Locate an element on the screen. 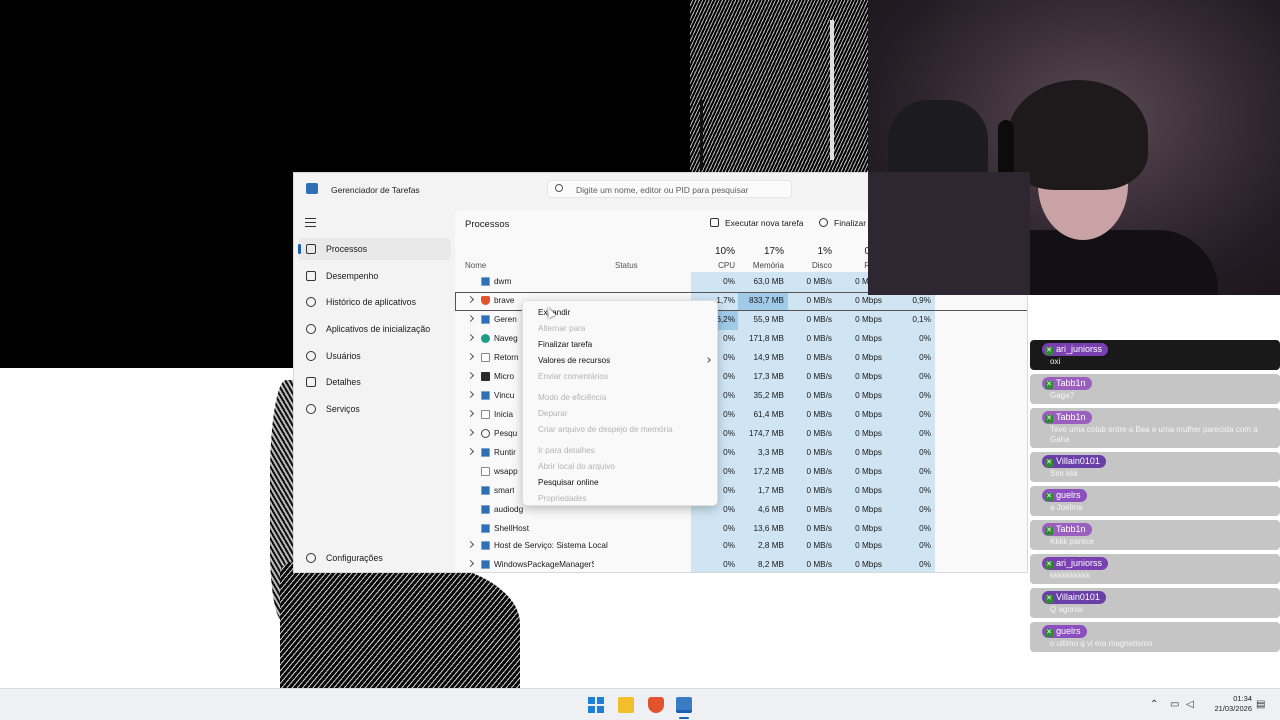 This screenshot has width=1280, height=720. network-icon: ▭ is located at coordinates (1174, 704).